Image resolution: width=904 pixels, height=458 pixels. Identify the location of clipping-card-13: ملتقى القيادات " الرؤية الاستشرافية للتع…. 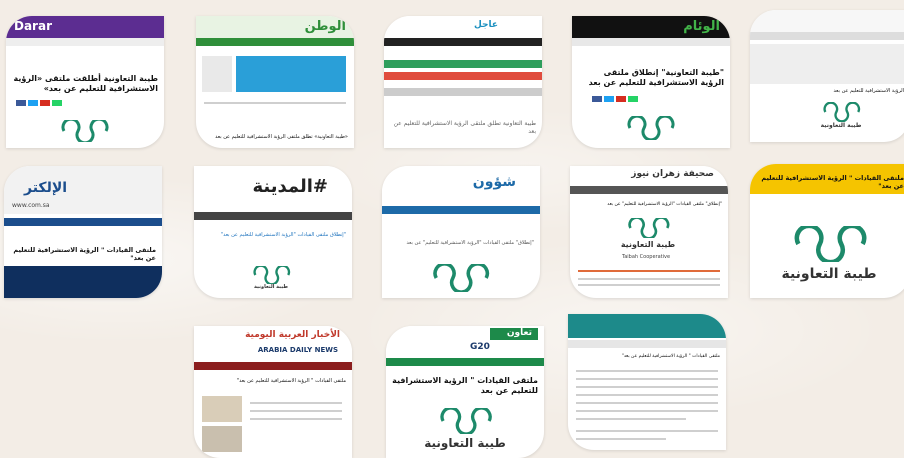
(647, 382).